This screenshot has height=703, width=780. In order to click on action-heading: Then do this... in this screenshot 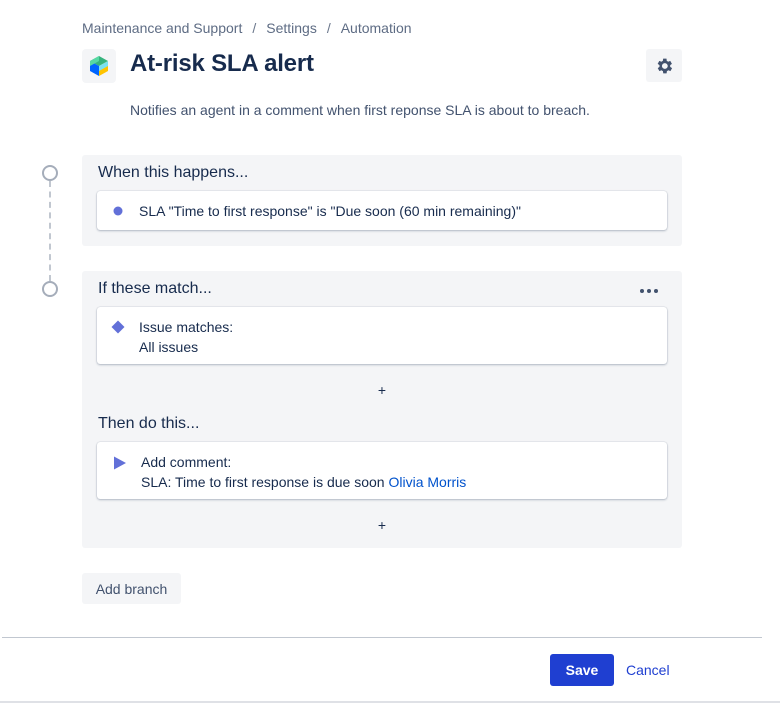, I will do `click(149, 423)`.